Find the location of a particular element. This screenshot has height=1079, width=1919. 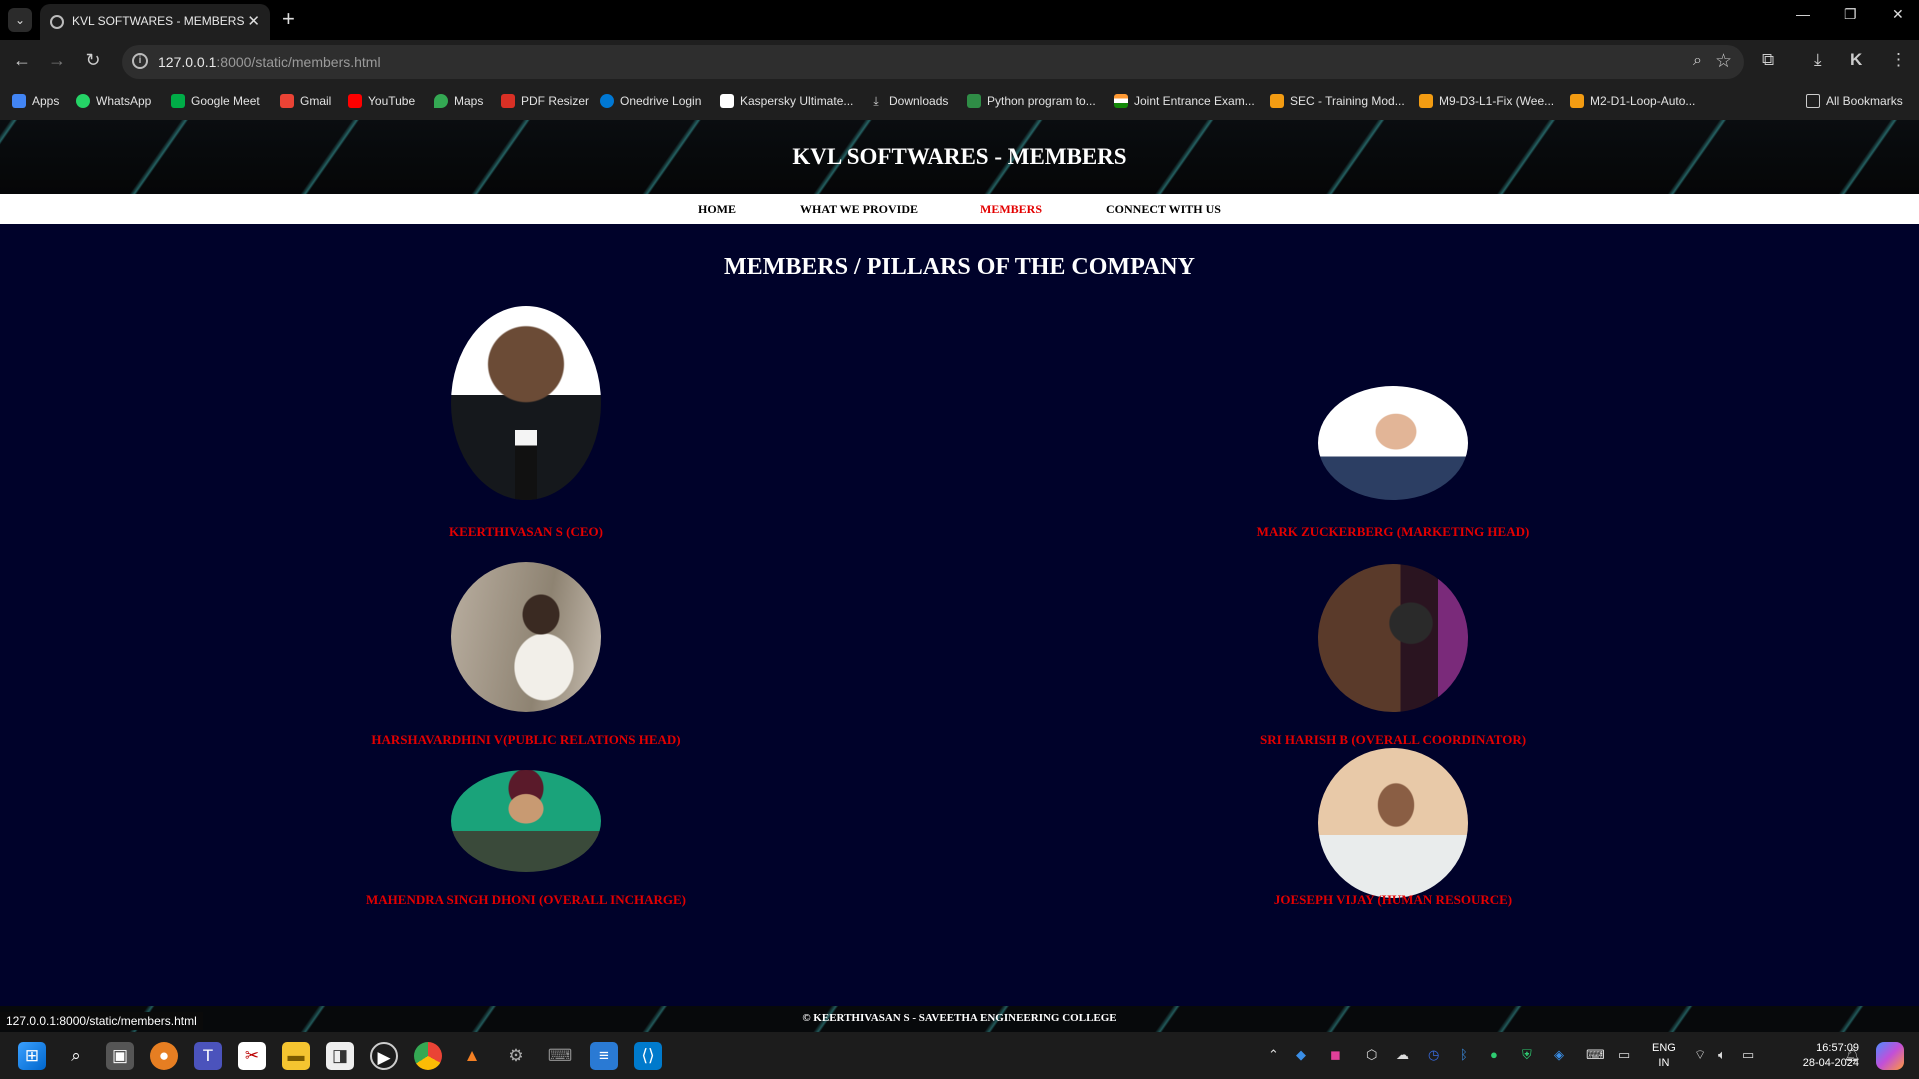

snipping-tool-icon: ✂ is located at coordinates (252, 1056).